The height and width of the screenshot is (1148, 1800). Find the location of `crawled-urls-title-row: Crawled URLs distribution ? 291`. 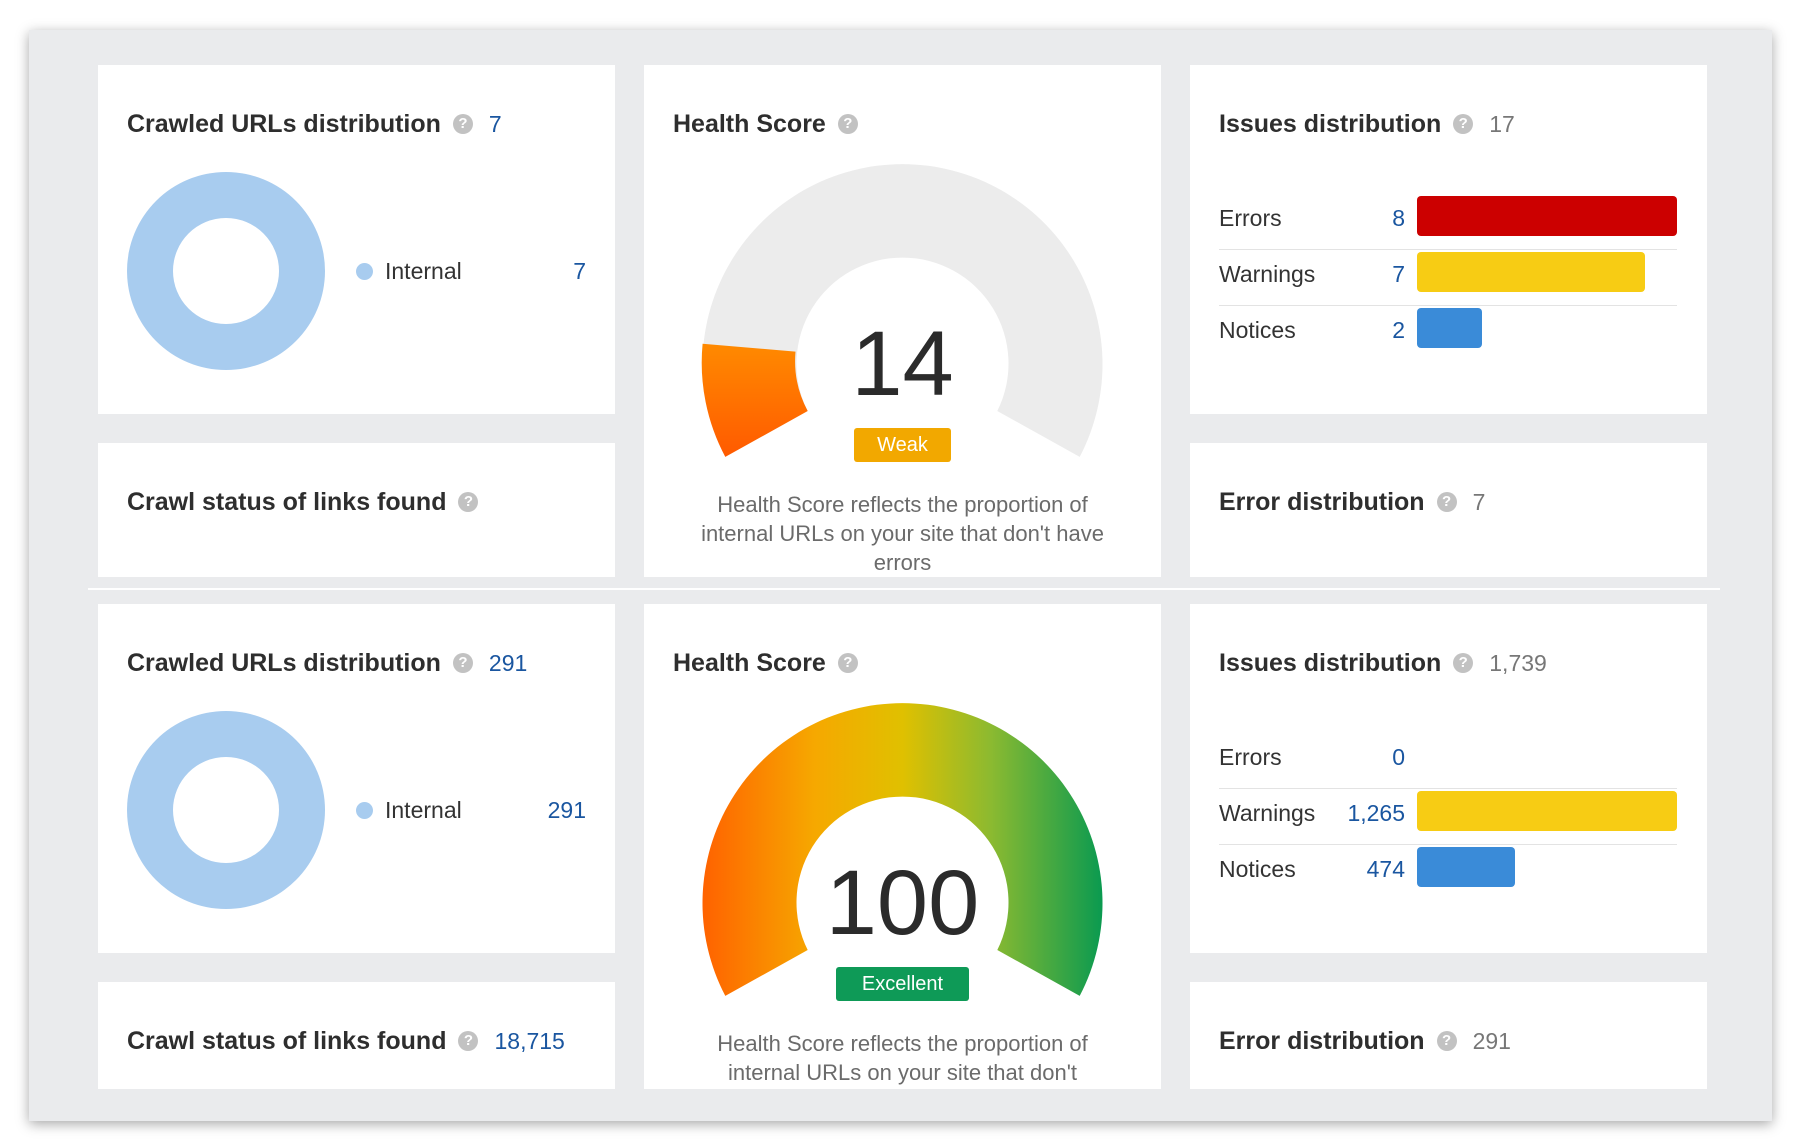

crawled-urls-title-row: Crawled URLs distribution ? 291 is located at coordinates (327, 663).